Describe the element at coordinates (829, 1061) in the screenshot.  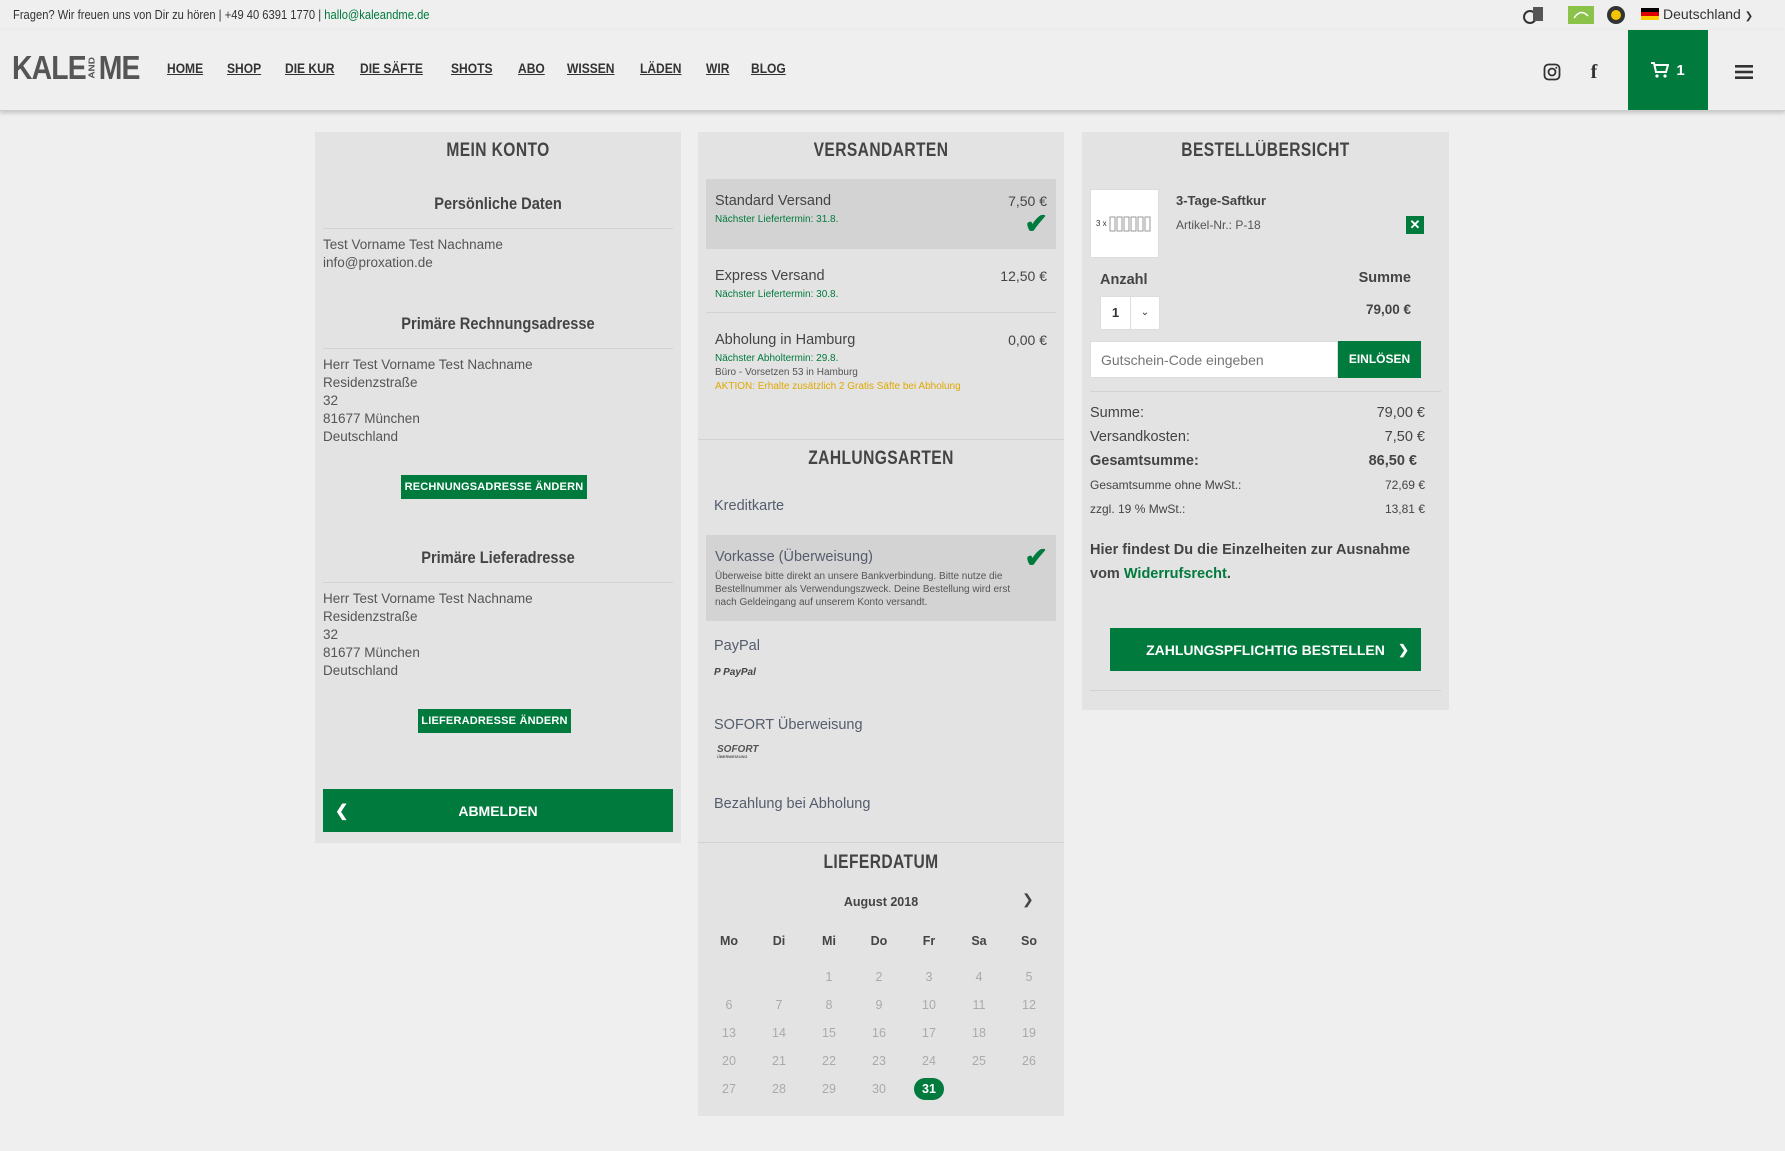
I see `calendar-day: 22` at that location.